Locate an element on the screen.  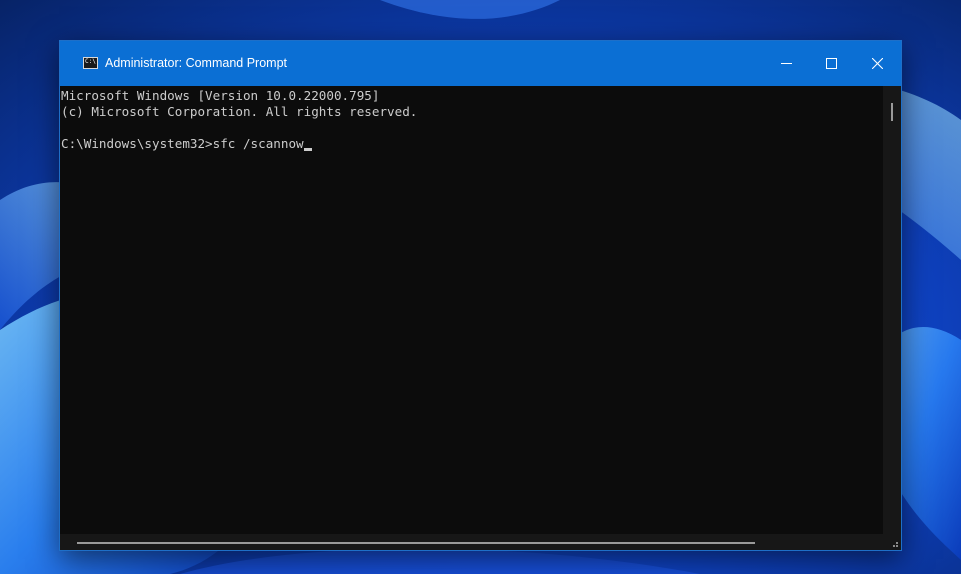
horizontal-scrollbar is located at coordinates (471, 542).